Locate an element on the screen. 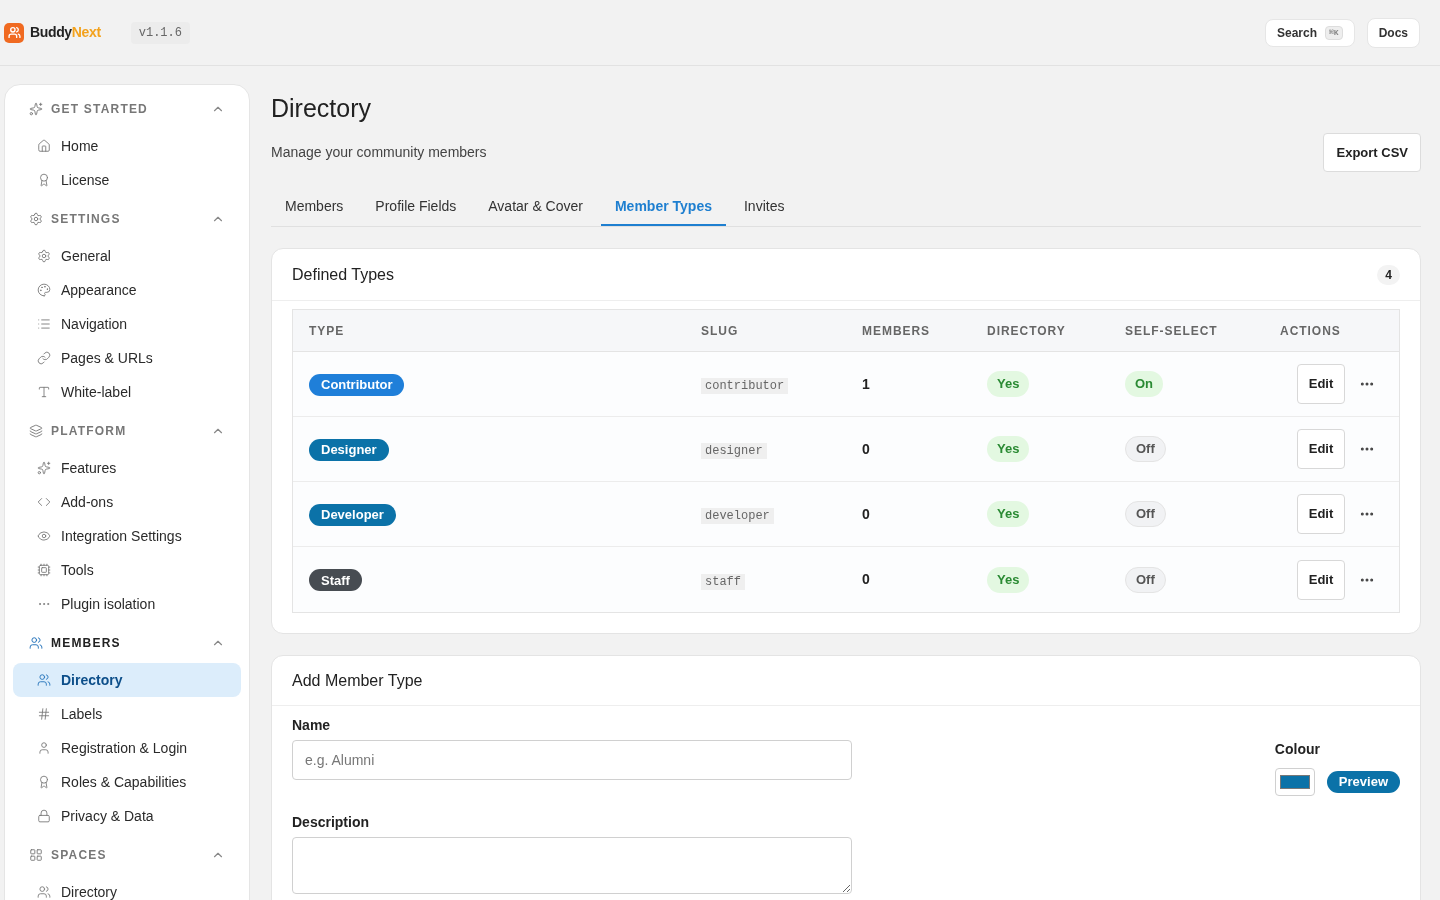 This screenshot has width=1440, height=900. sidebar-item: Home is located at coordinates (127, 146).